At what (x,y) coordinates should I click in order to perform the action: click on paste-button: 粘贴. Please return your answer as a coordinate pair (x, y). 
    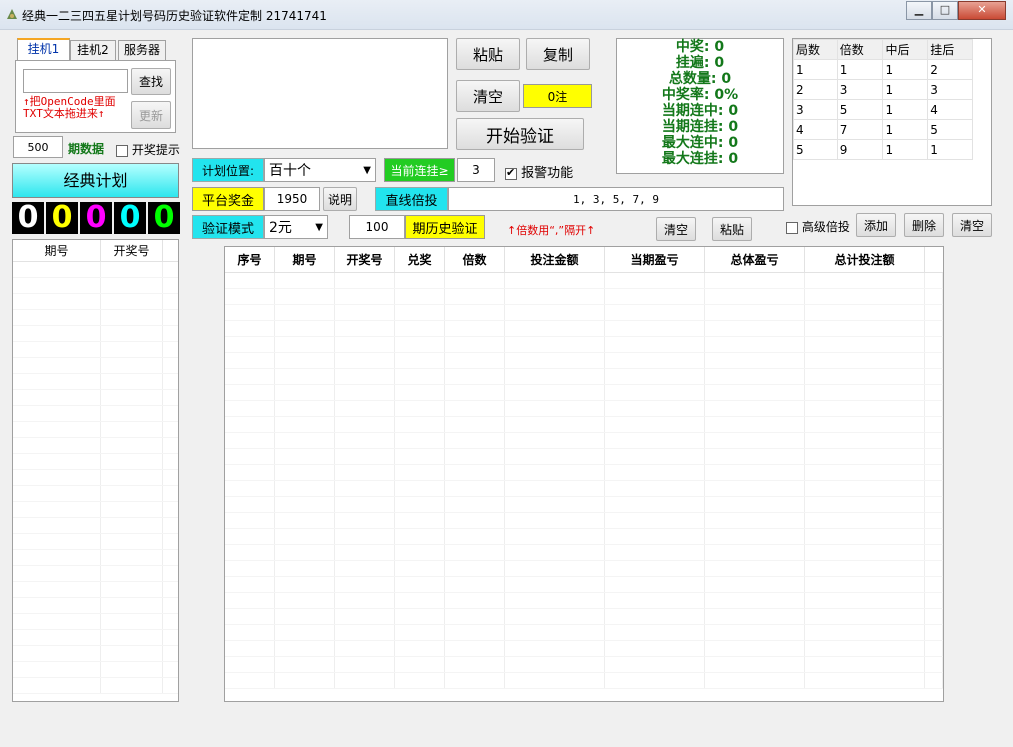
    Looking at the image, I should click on (488, 54).